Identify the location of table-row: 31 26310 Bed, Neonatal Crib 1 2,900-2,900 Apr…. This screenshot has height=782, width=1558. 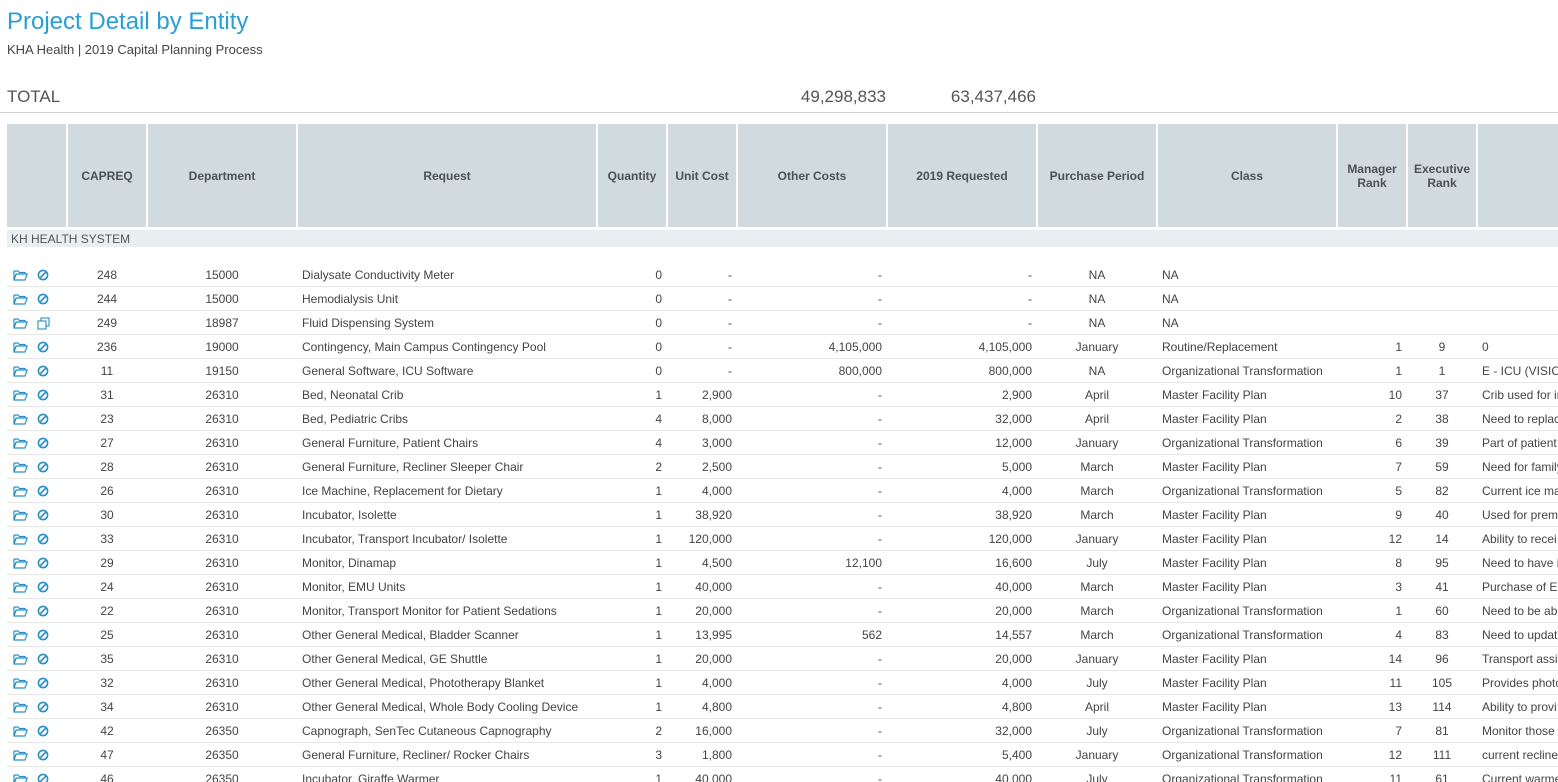
(782, 394).